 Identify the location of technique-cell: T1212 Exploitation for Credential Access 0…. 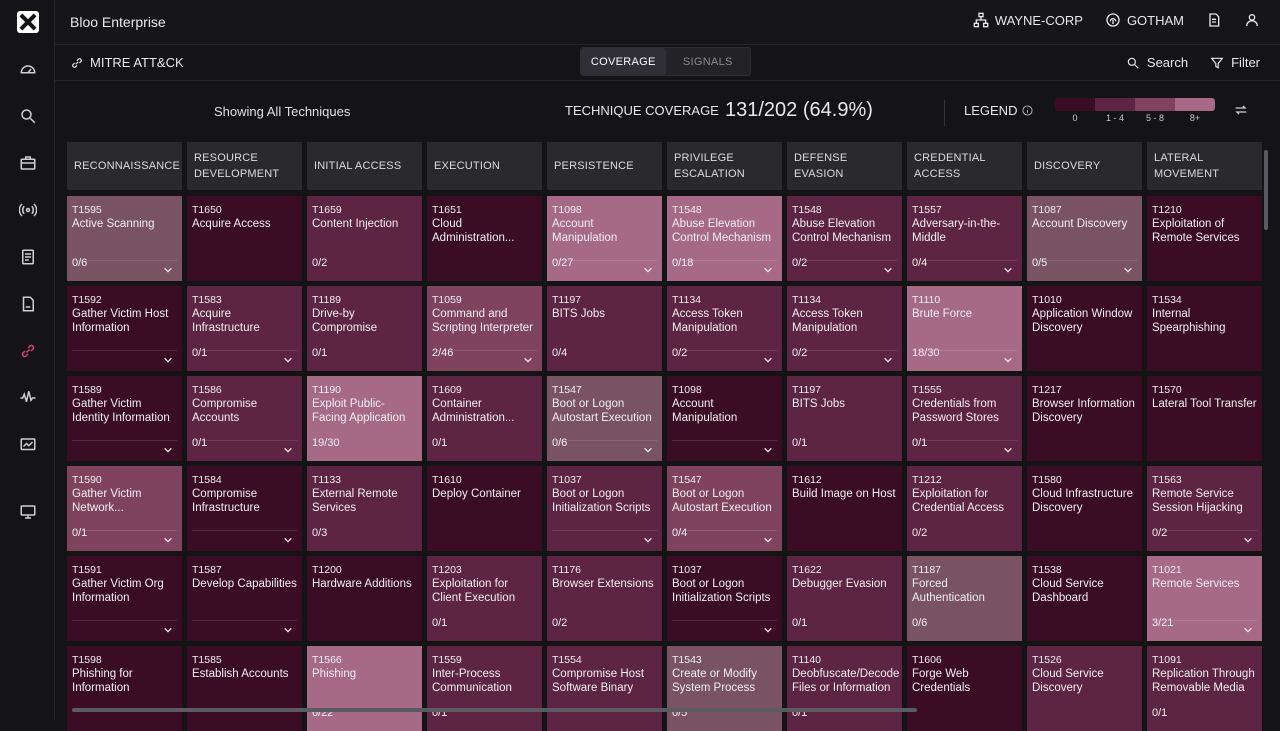
(964, 508).